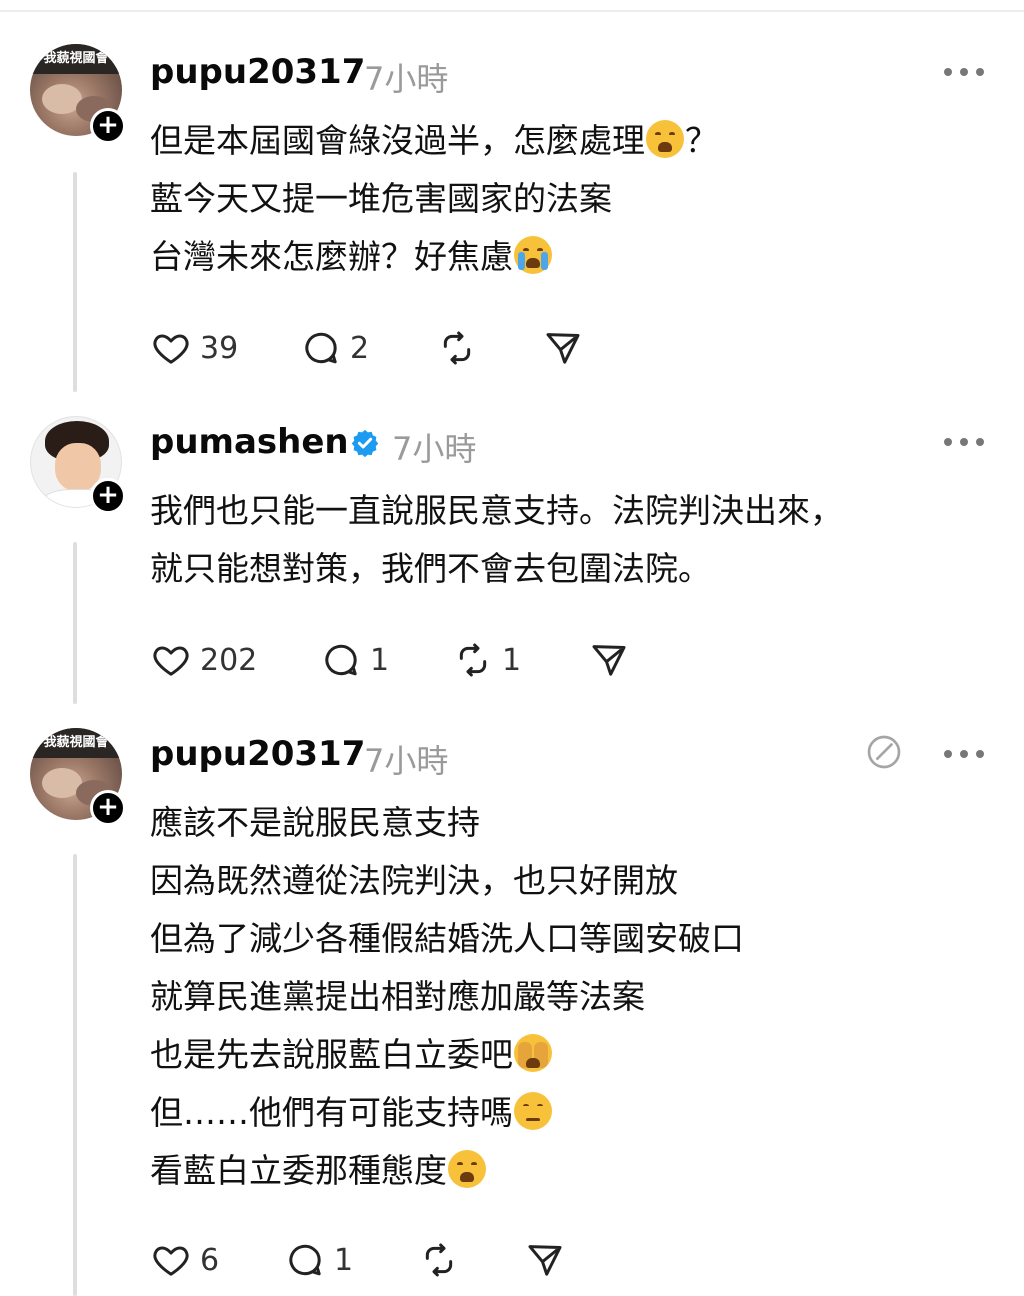 The width and height of the screenshot is (1024, 1296). Describe the element at coordinates (496, 510) in the screenshot. I see `post-line: 我們也只能一直說服民意支持。法院判決出來，` at that location.